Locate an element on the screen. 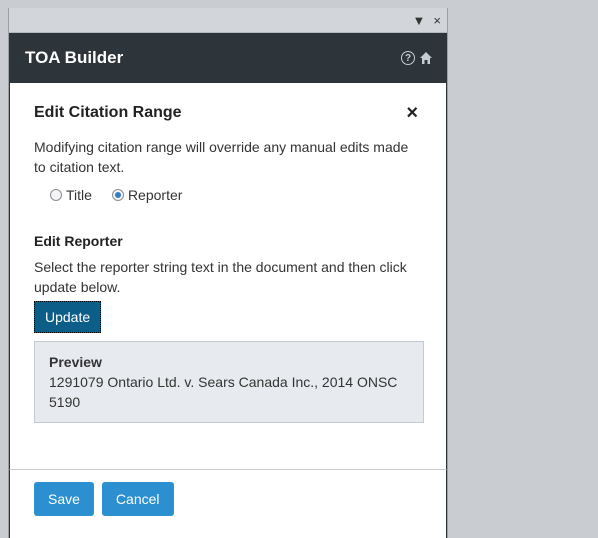 The image size is (598, 538). app-header: TOA Builder ? is located at coordinates (228, 58).